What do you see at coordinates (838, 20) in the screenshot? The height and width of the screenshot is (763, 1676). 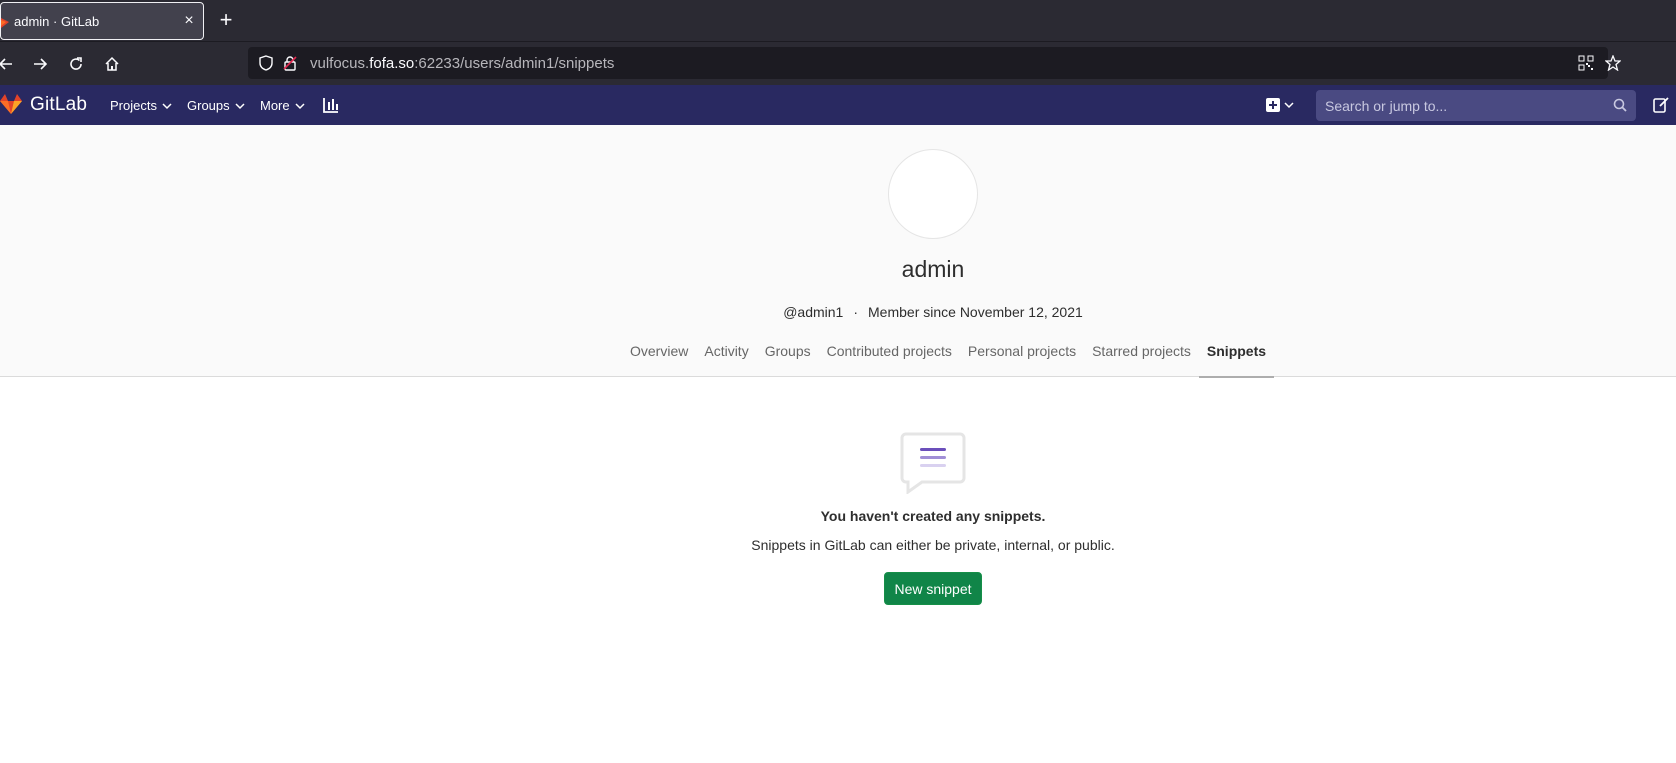 I see `browser-tab-bar: admin · GitLab × +` at bounding box center [838, 20].